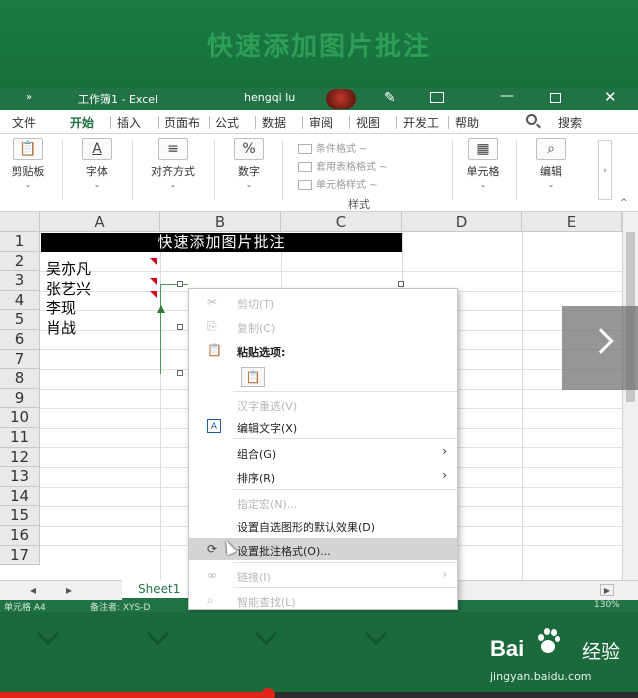 This screenshot has height=698, width=638. What do you see at coordinates (220, 222) in the screenshot?
I see `column-header-b: B` at bounding box center [220, 222].